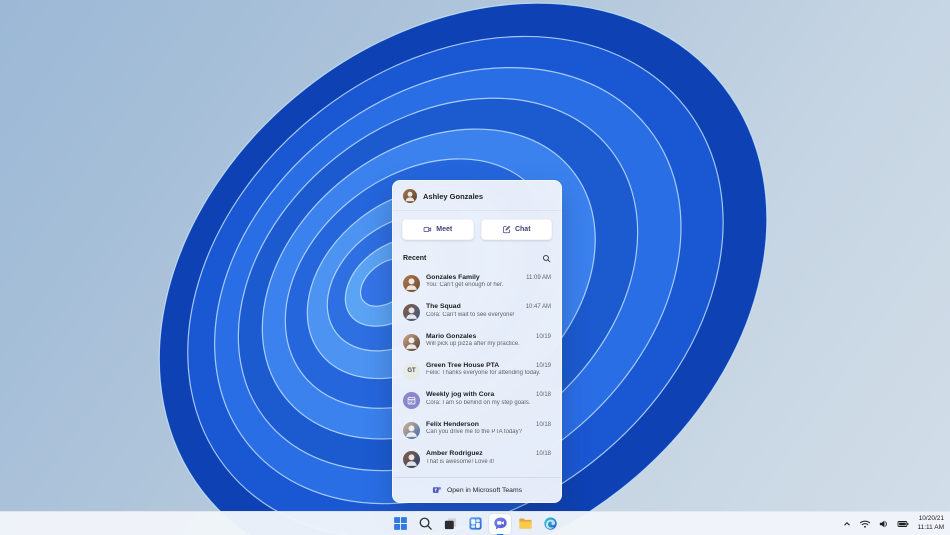 This screenshot has height=535, width=950. Describe the element at coordinates (931, 527) in the screenshot. I see `tray-time: 11:11 AM` at that location.